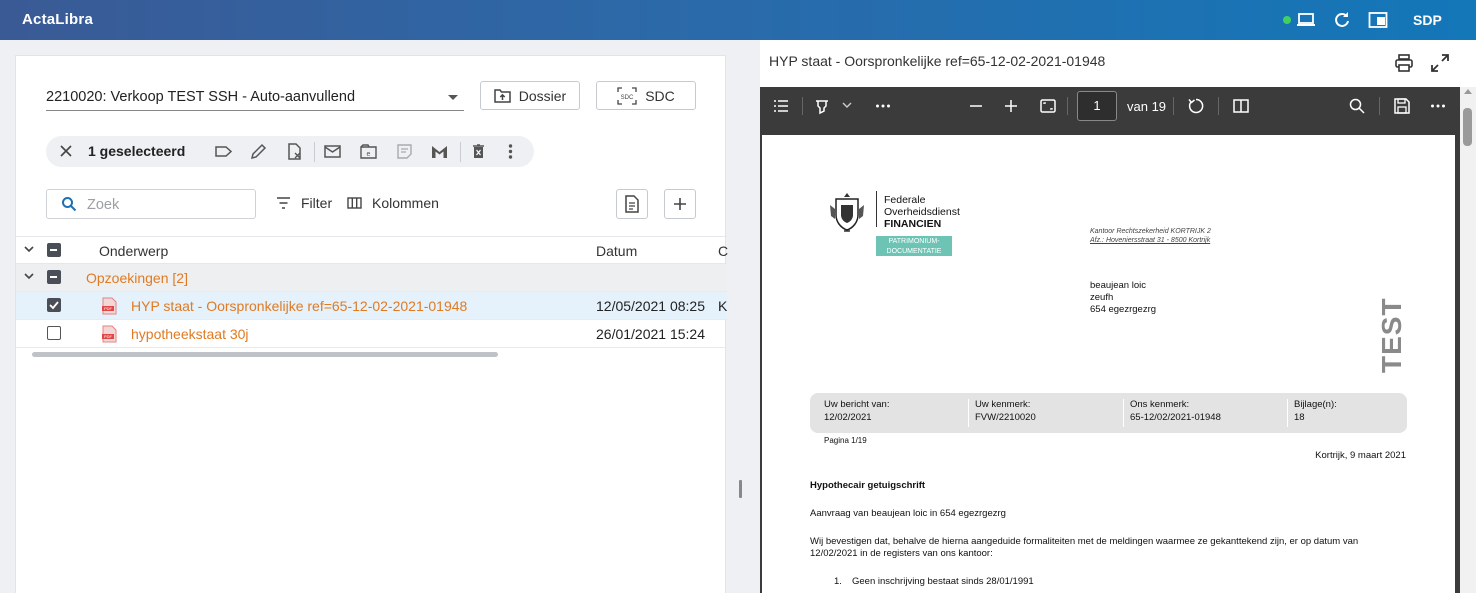  I want to click on document-heading: Hypothecair getuigschrift, so click(868, 485).